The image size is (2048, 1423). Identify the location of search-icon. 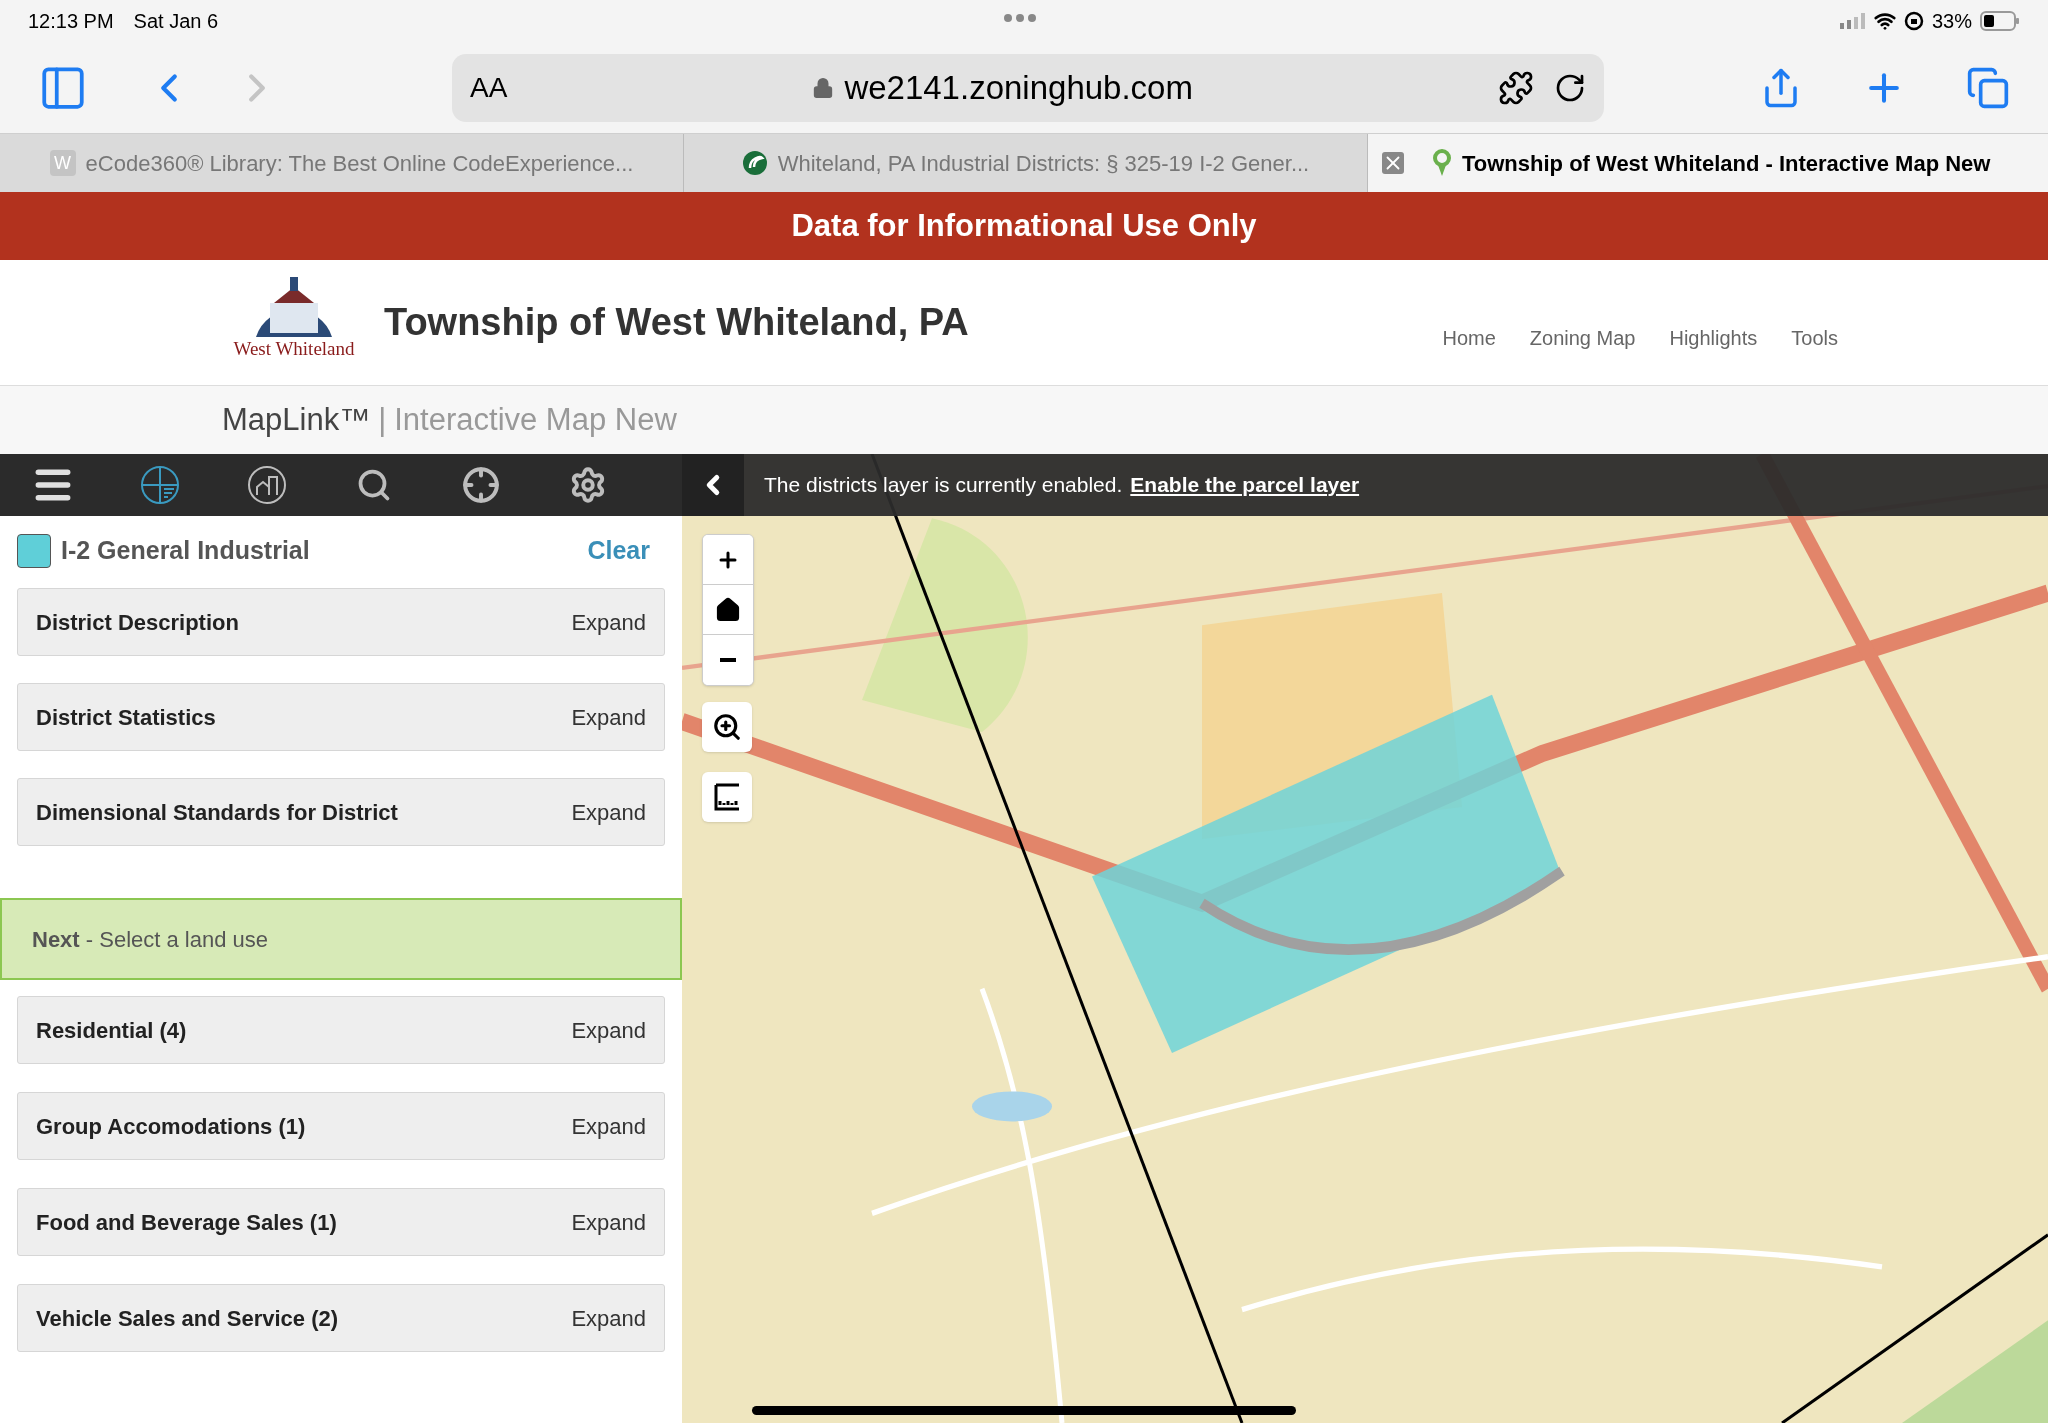
(374, 485).